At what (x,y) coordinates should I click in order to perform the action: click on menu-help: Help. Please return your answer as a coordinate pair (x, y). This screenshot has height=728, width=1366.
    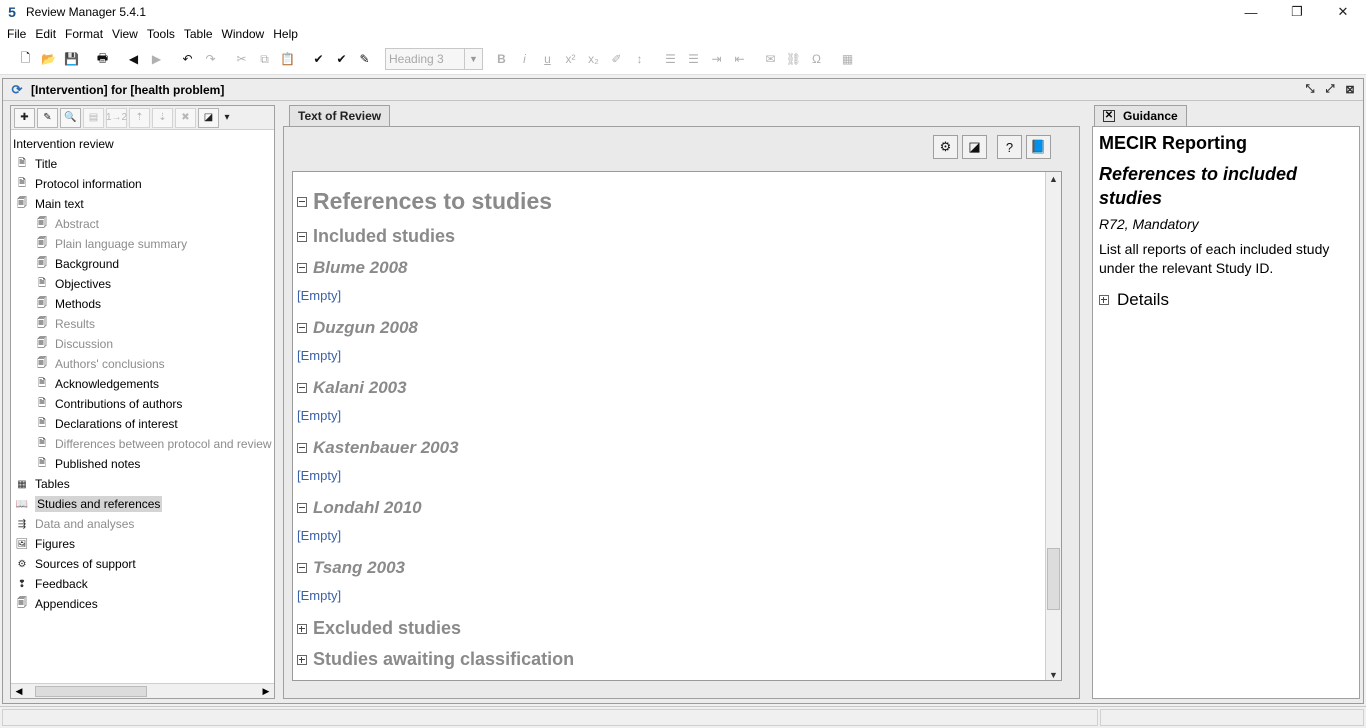
    Looking at the image, I should click on (285, 34).